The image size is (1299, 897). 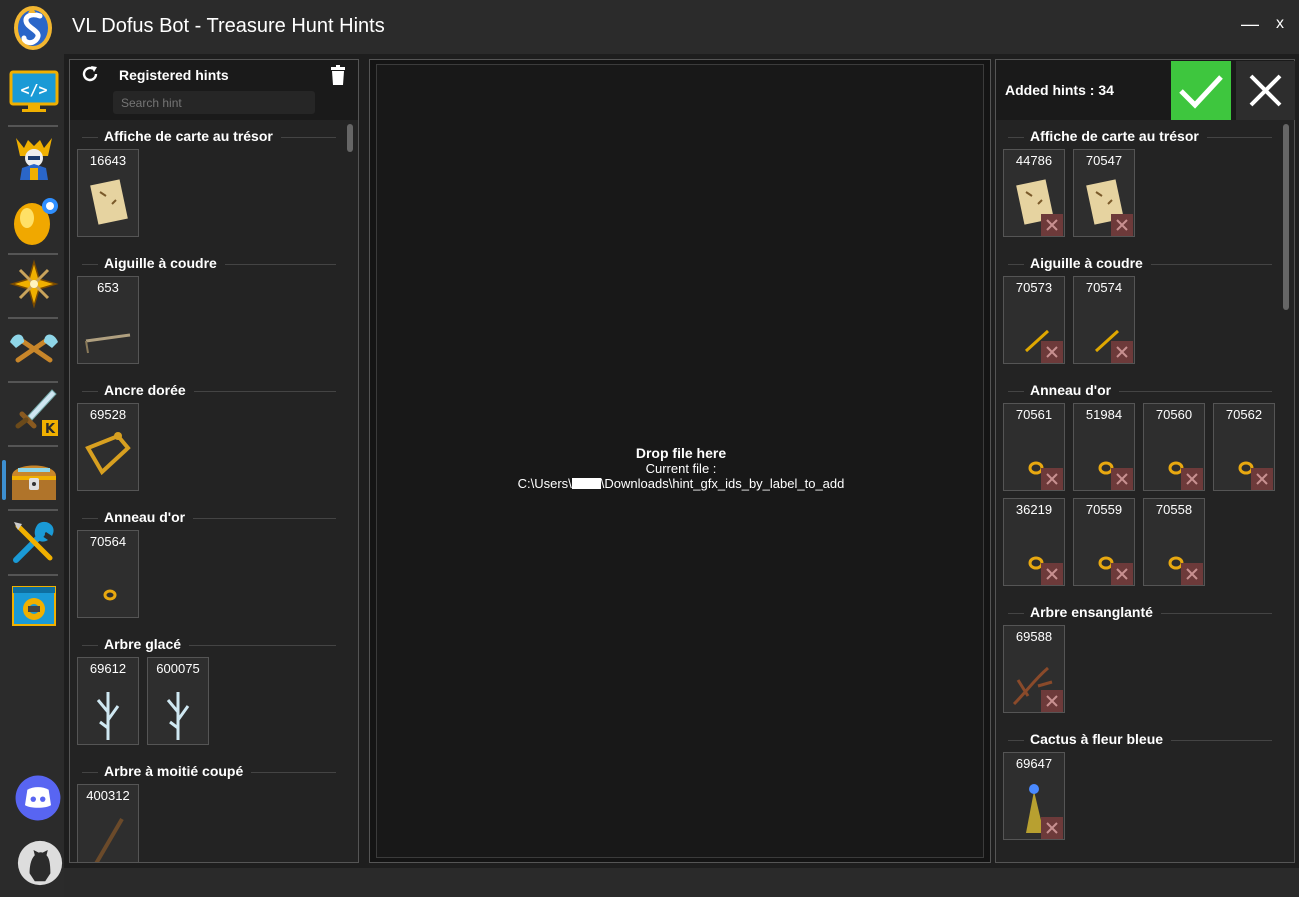 I want to click on hint-card: 69528, so click(x=108, y=447).